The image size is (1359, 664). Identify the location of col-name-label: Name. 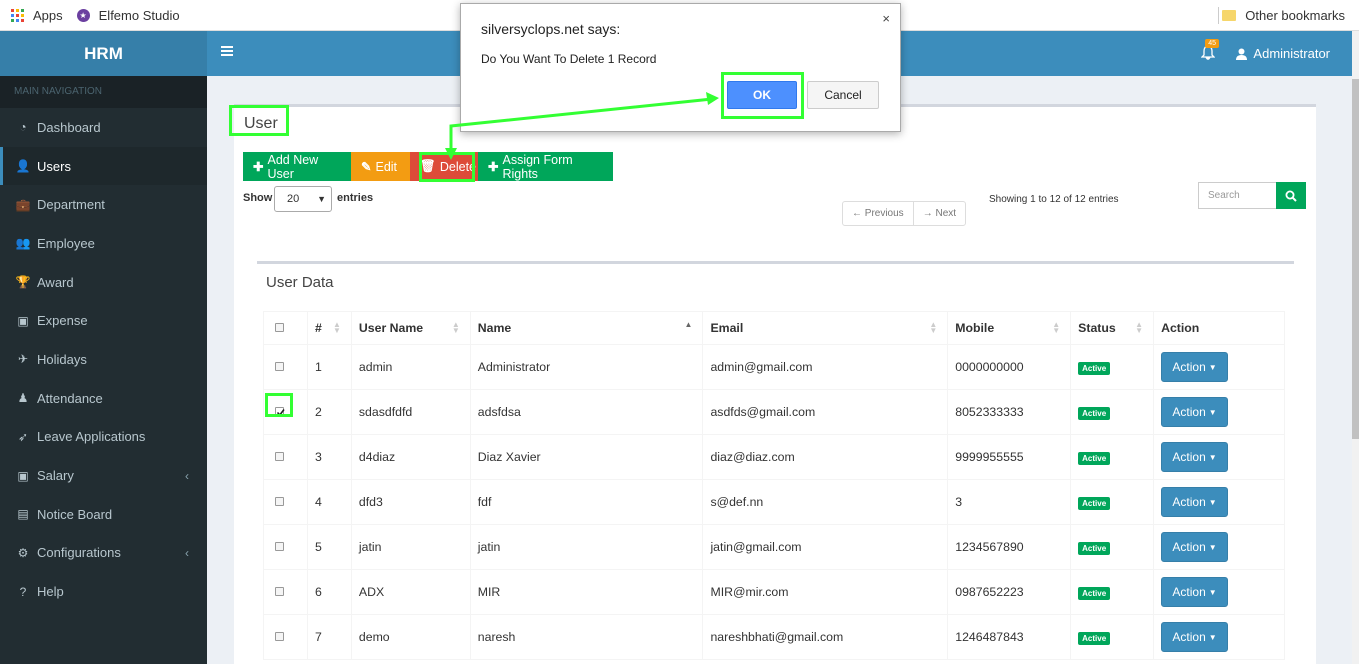
(494, 328).